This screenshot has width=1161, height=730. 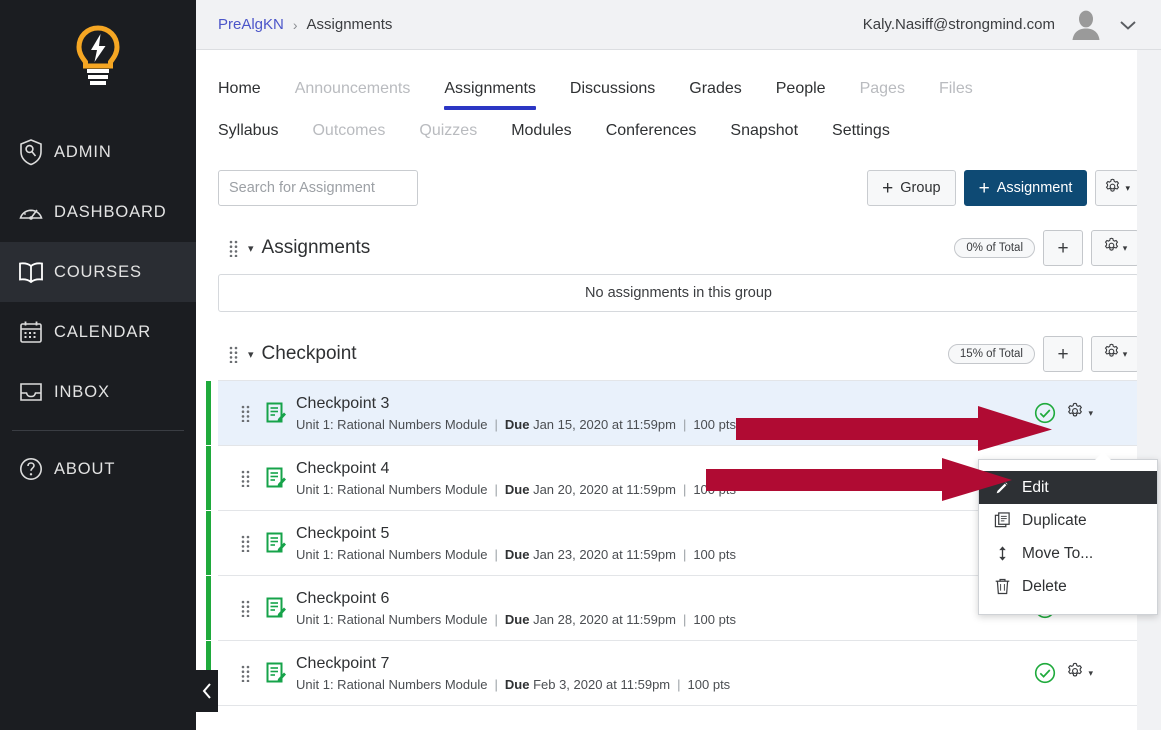 What do you see at coordinates (541, 131) in the screenshot?
I see `tab-modules: Modules` at bounding box center [541, 131].